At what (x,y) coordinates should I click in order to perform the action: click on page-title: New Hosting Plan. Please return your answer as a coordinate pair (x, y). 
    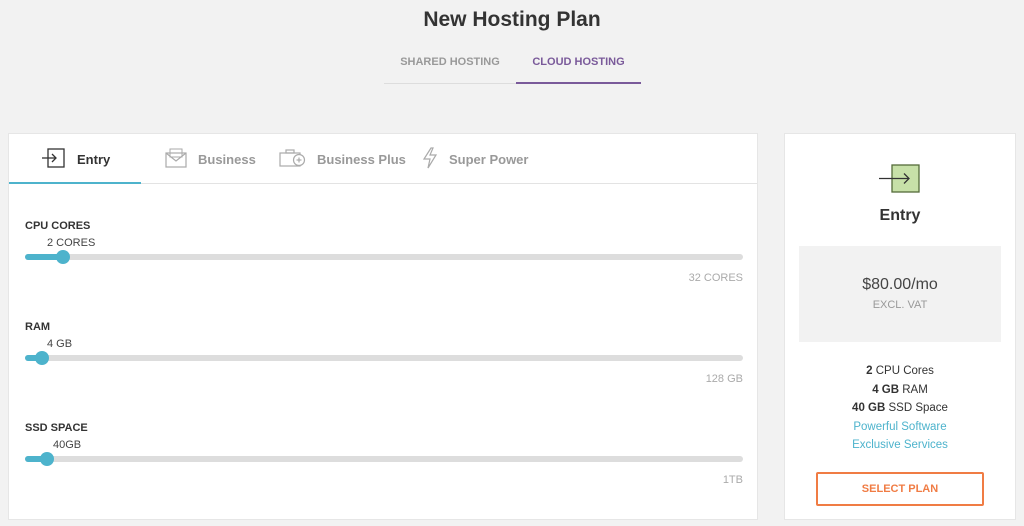
    Looking at the image, I should click on (512, 19).